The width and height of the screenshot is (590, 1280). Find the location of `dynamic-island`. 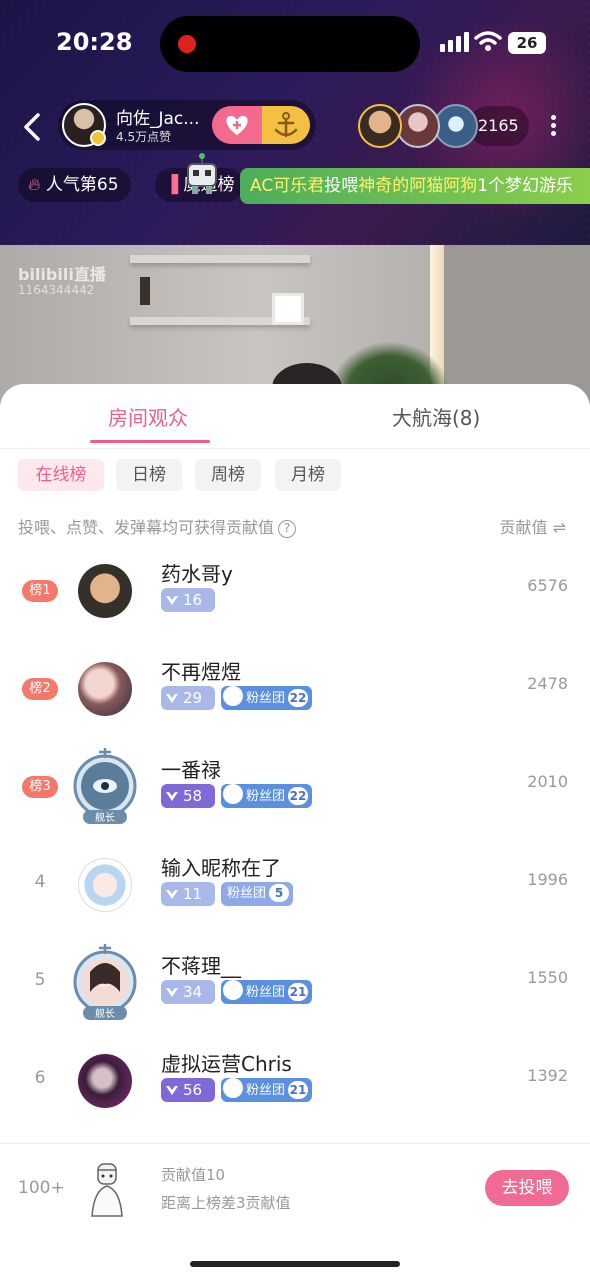

dynamic-island is located at coordinates (290, 44).